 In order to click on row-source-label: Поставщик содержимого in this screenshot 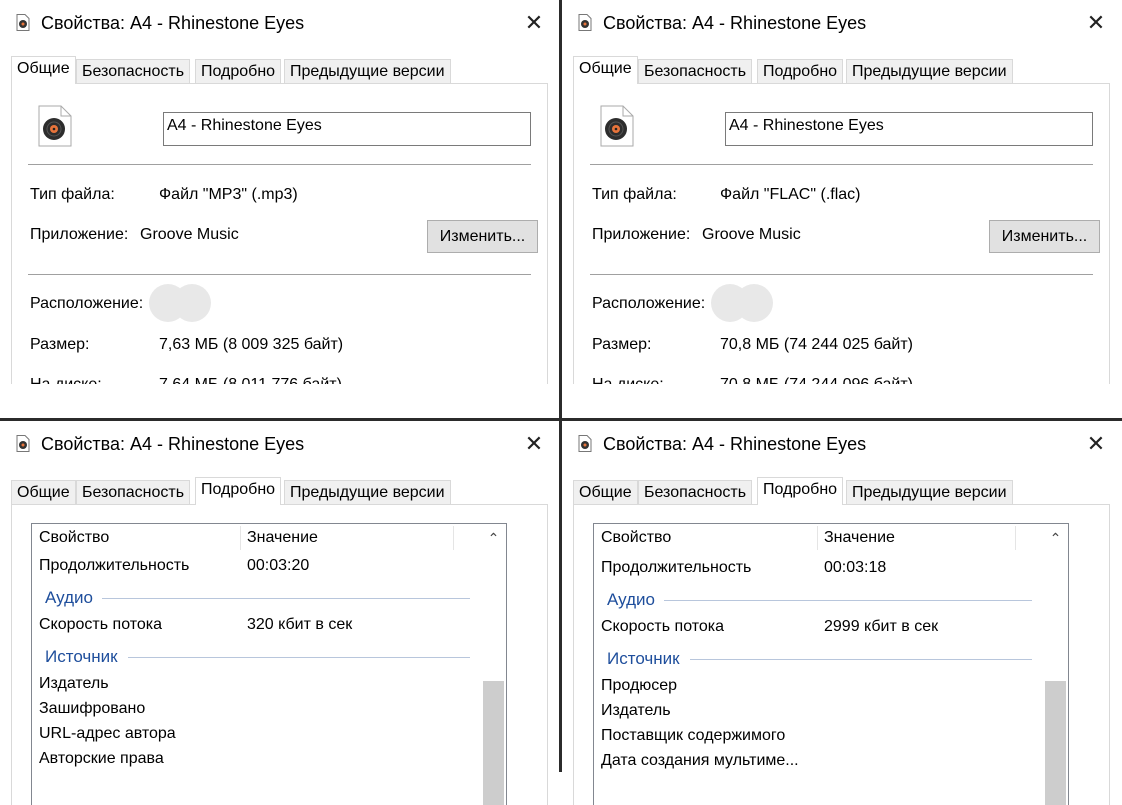, I will do `click(693, 735)`.